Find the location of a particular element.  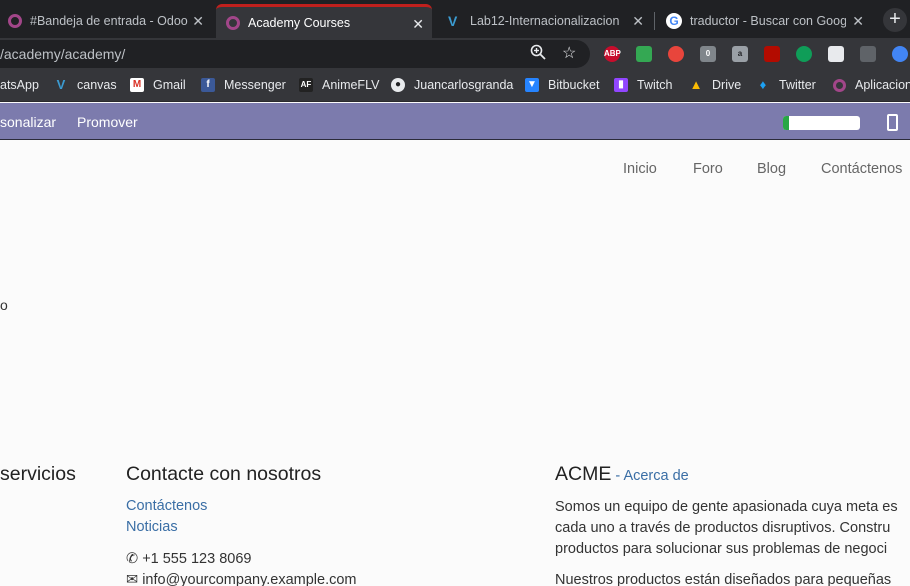

drive-icon: ▲ is located at coordinates (696, 84).